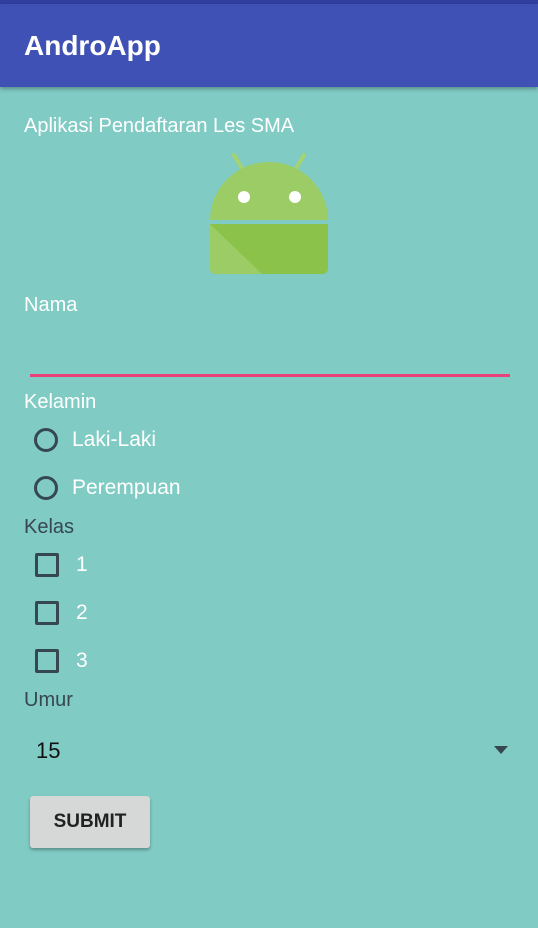 This screenshot has width=538, height=928. What do you see at coordinates (269, 751) in the screenshot?
I see `umur-spinner: 15` at bounding box center [269, 751].